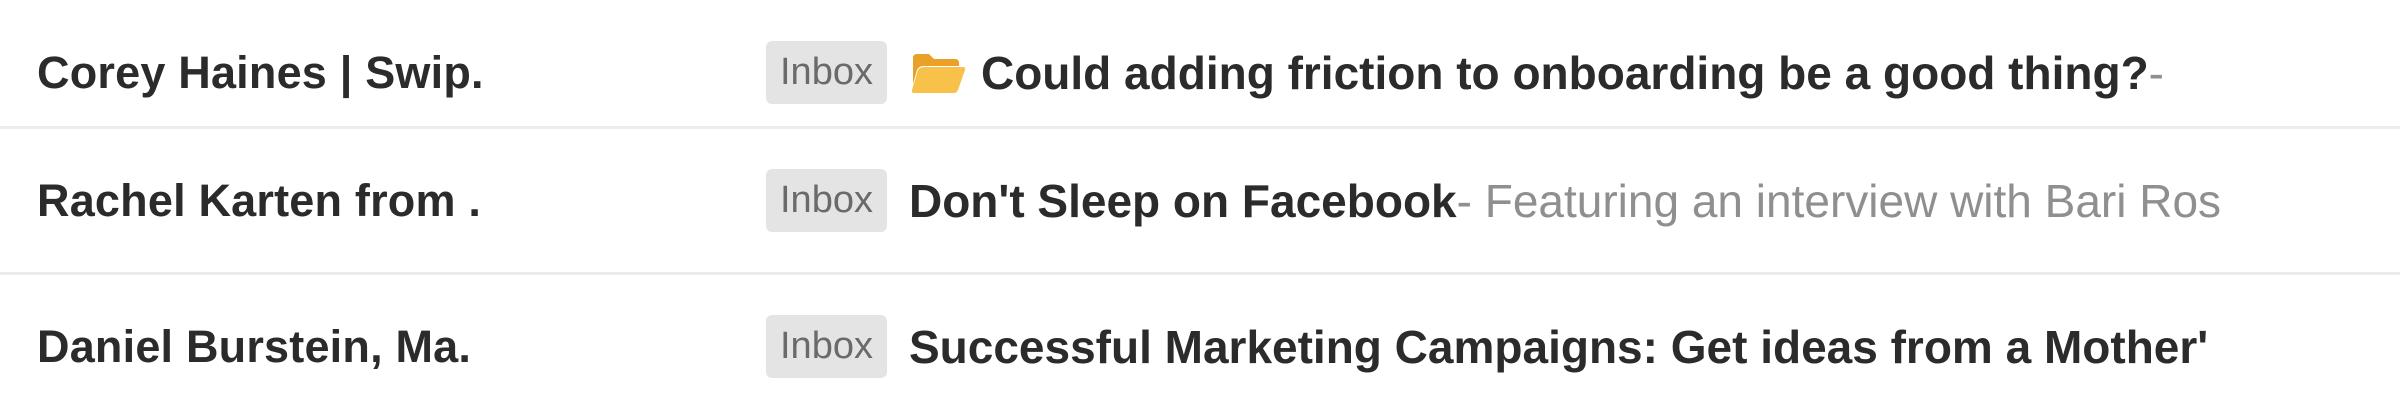 The width and height of the screenshot is (2400, 415). Describe the element at coordinates (259, 200) in the screenshot. I see `sender-name: Rachel Karten from .` at that location.